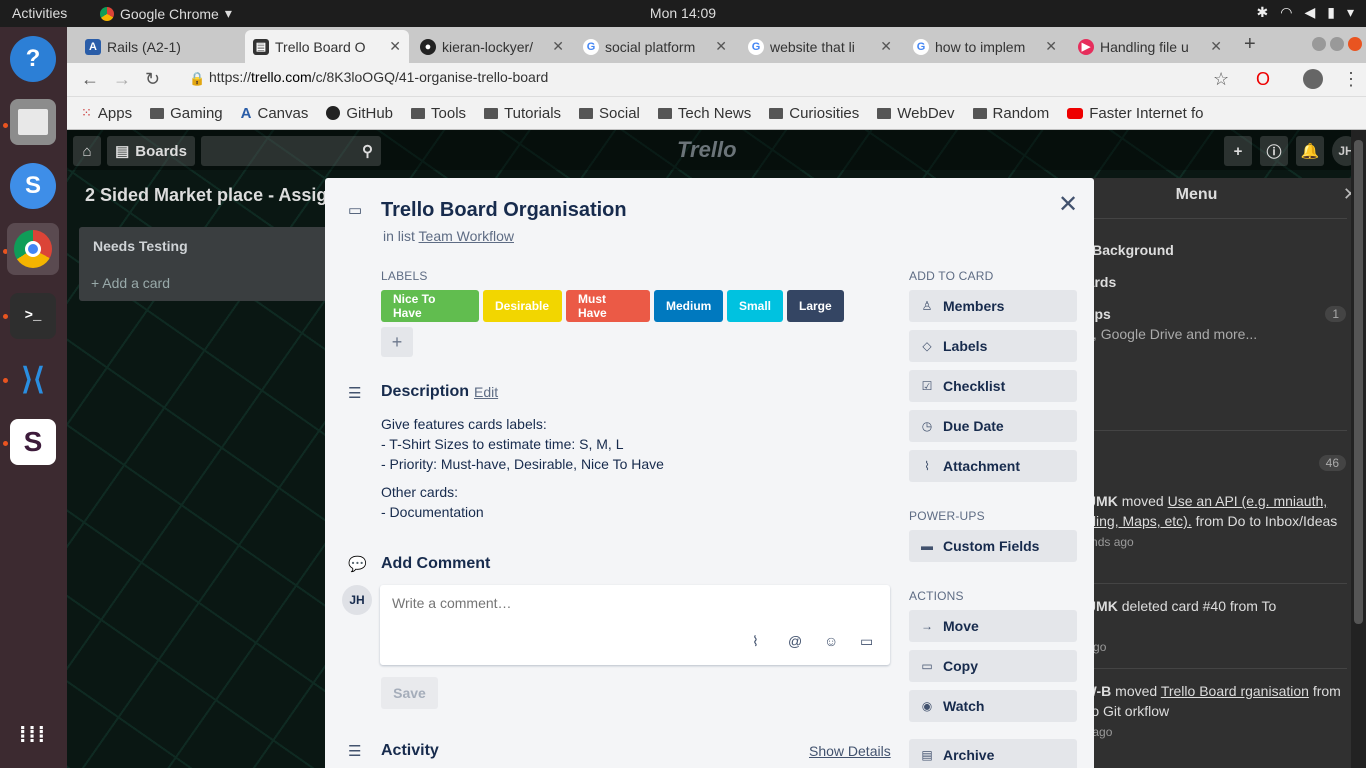  Describe the element at coordinates (186, 113) in the screenshot. I see `bookmark-gaming: Gaming` at that location.